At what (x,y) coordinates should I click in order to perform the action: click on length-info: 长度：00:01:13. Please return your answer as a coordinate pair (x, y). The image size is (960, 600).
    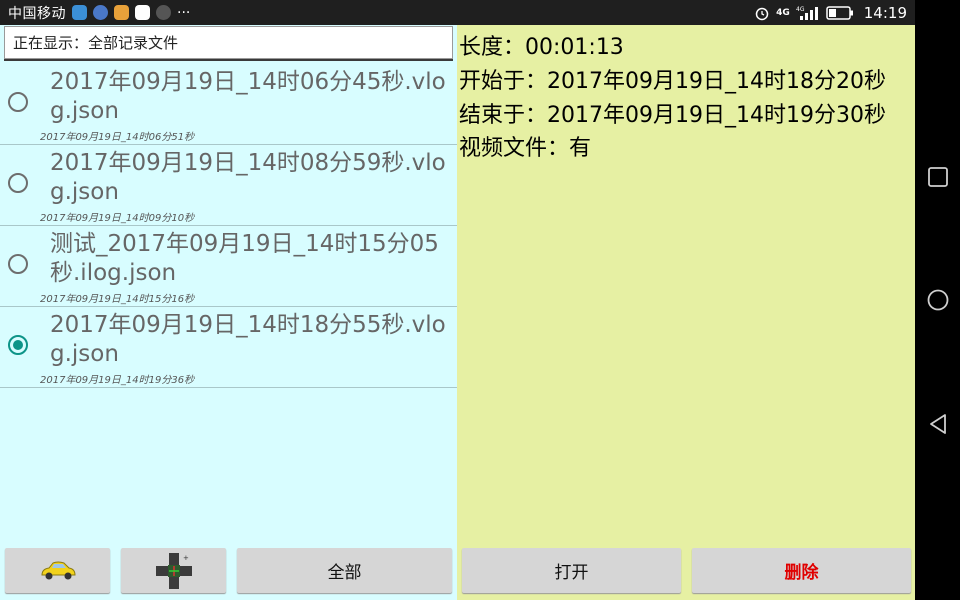
    Looking at the image, I should click on (541, 47).